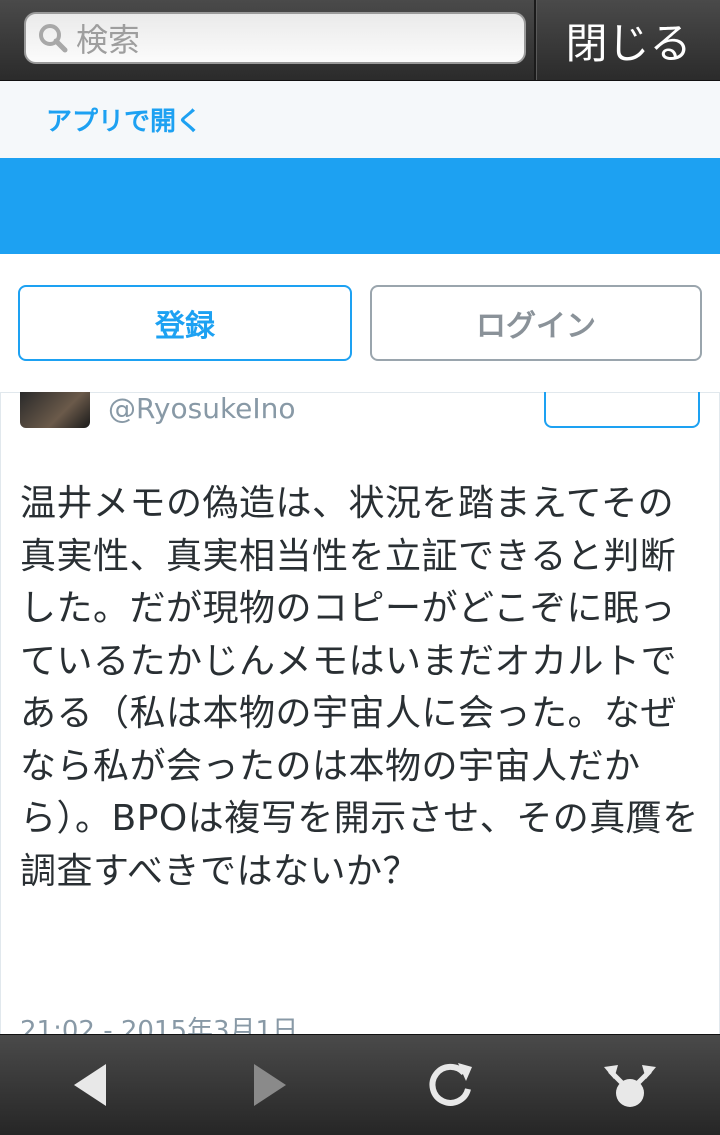  I want to click on back-arrow-icon, so click(90, 1085).